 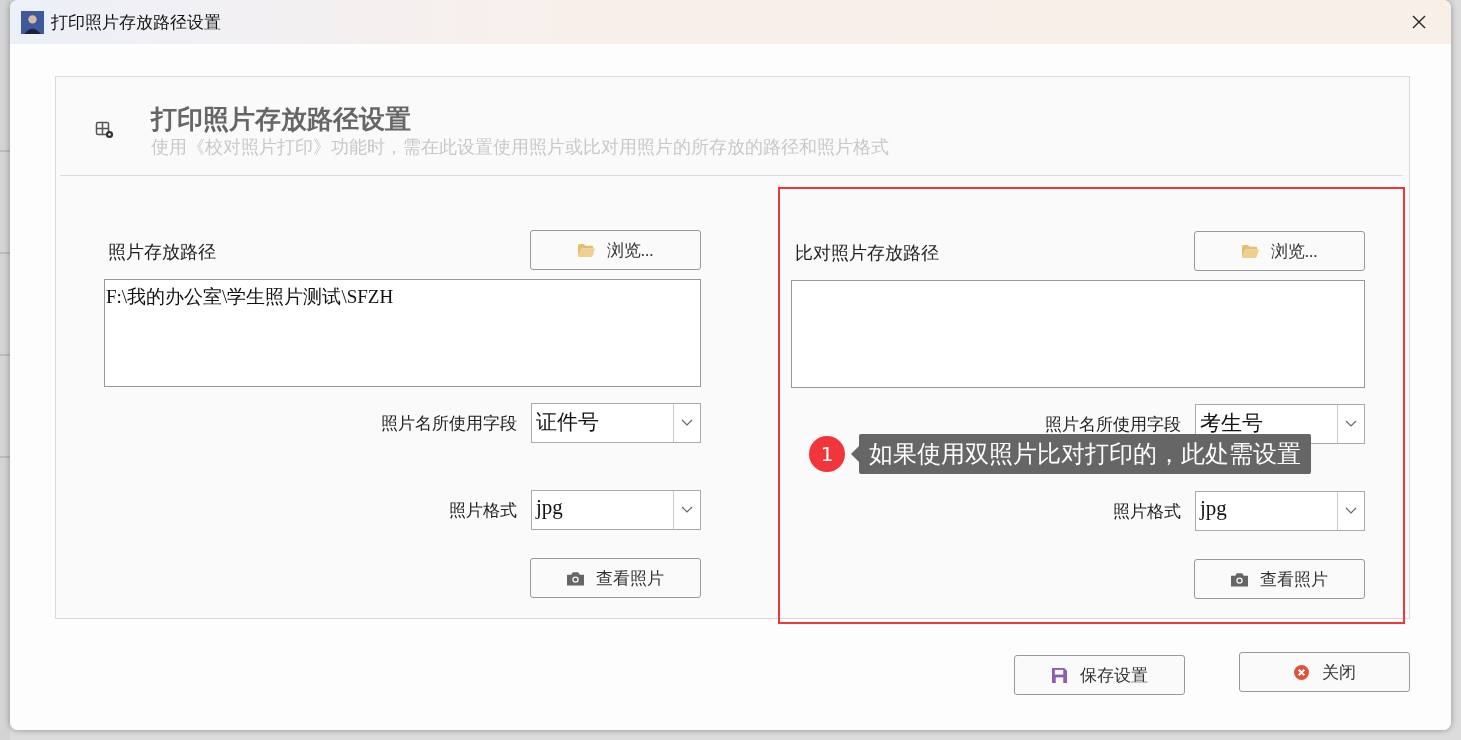 What do you see at coordinates (1301, 672) in the screenshot?
I see `close-circle-icon` at bounding box center [1301, 672].